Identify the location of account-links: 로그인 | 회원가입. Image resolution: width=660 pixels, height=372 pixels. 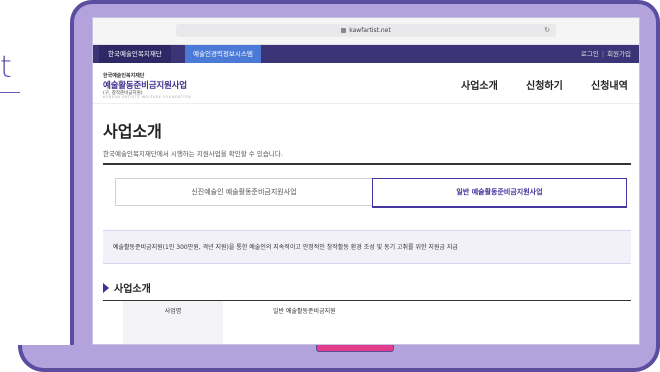
(606, 54).